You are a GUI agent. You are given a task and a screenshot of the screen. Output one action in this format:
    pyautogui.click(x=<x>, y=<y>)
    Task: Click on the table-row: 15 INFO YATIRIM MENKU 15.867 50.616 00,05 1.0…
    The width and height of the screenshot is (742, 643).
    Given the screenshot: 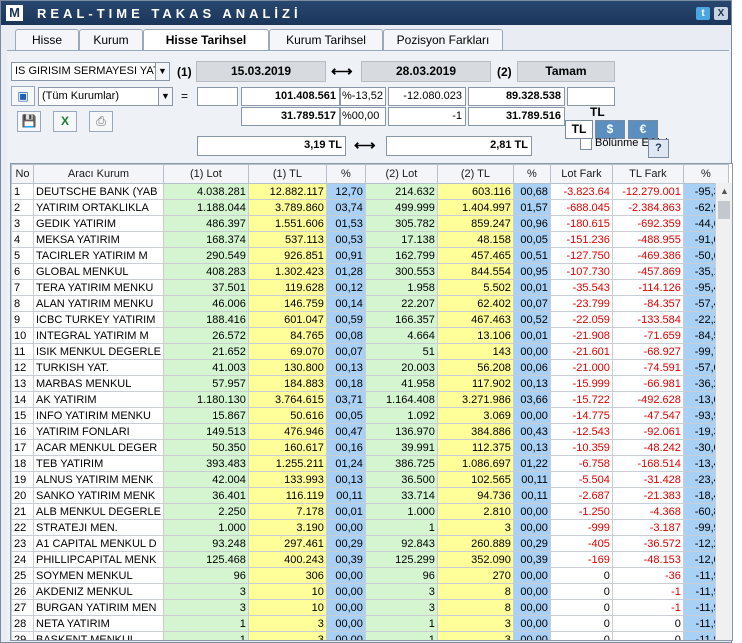 What is the action you would take?
    pyautogui.click(x=370, y=415)
    